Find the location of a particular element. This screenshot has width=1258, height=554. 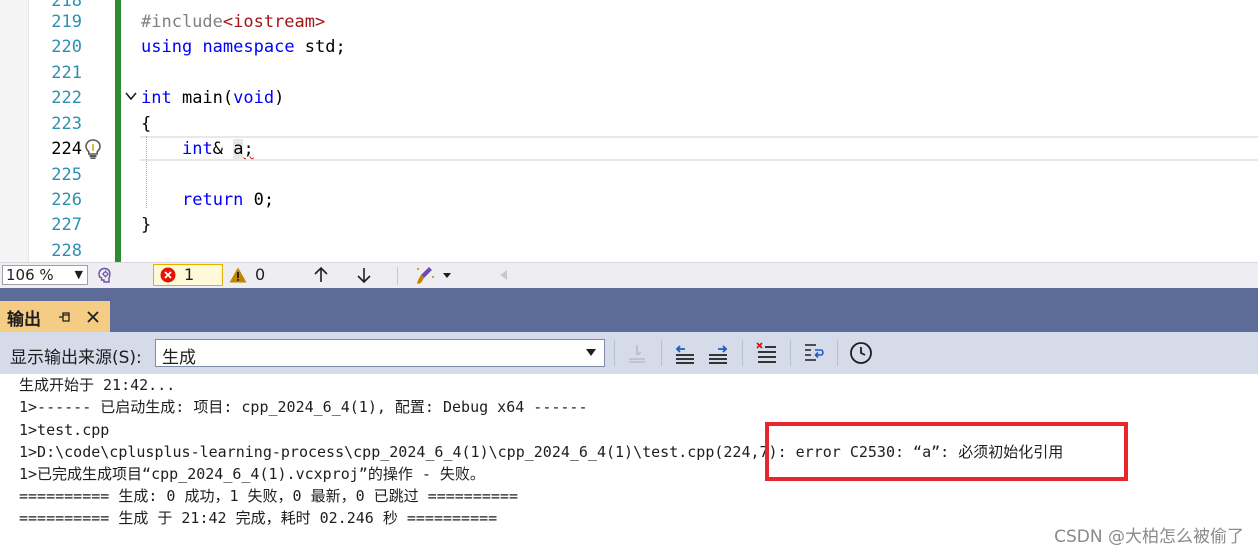

output-source-label: 显示输出来源(S): is located at coordinates (76, 358).